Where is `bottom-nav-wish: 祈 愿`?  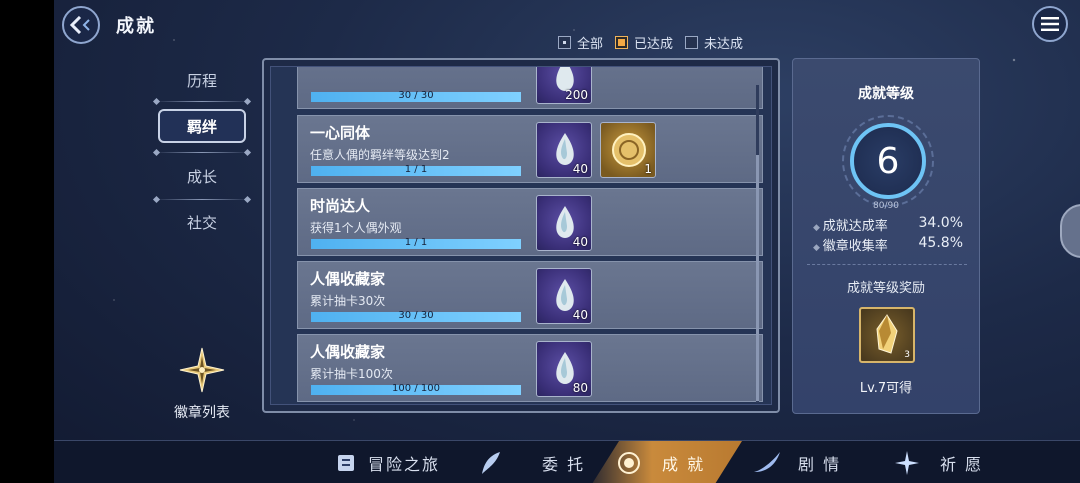
bottom-nav-wish: 祈 愿 is located at coordinates (938, 462).